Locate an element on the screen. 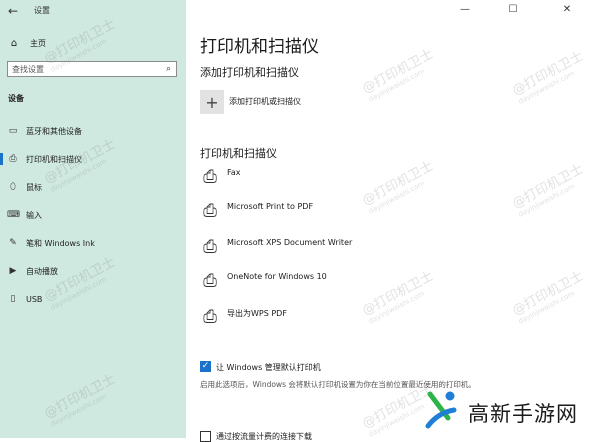 The width and height of the screenshot is (600, 442). printer-item: ⎙ Fax is located at coordinates (350, 180).